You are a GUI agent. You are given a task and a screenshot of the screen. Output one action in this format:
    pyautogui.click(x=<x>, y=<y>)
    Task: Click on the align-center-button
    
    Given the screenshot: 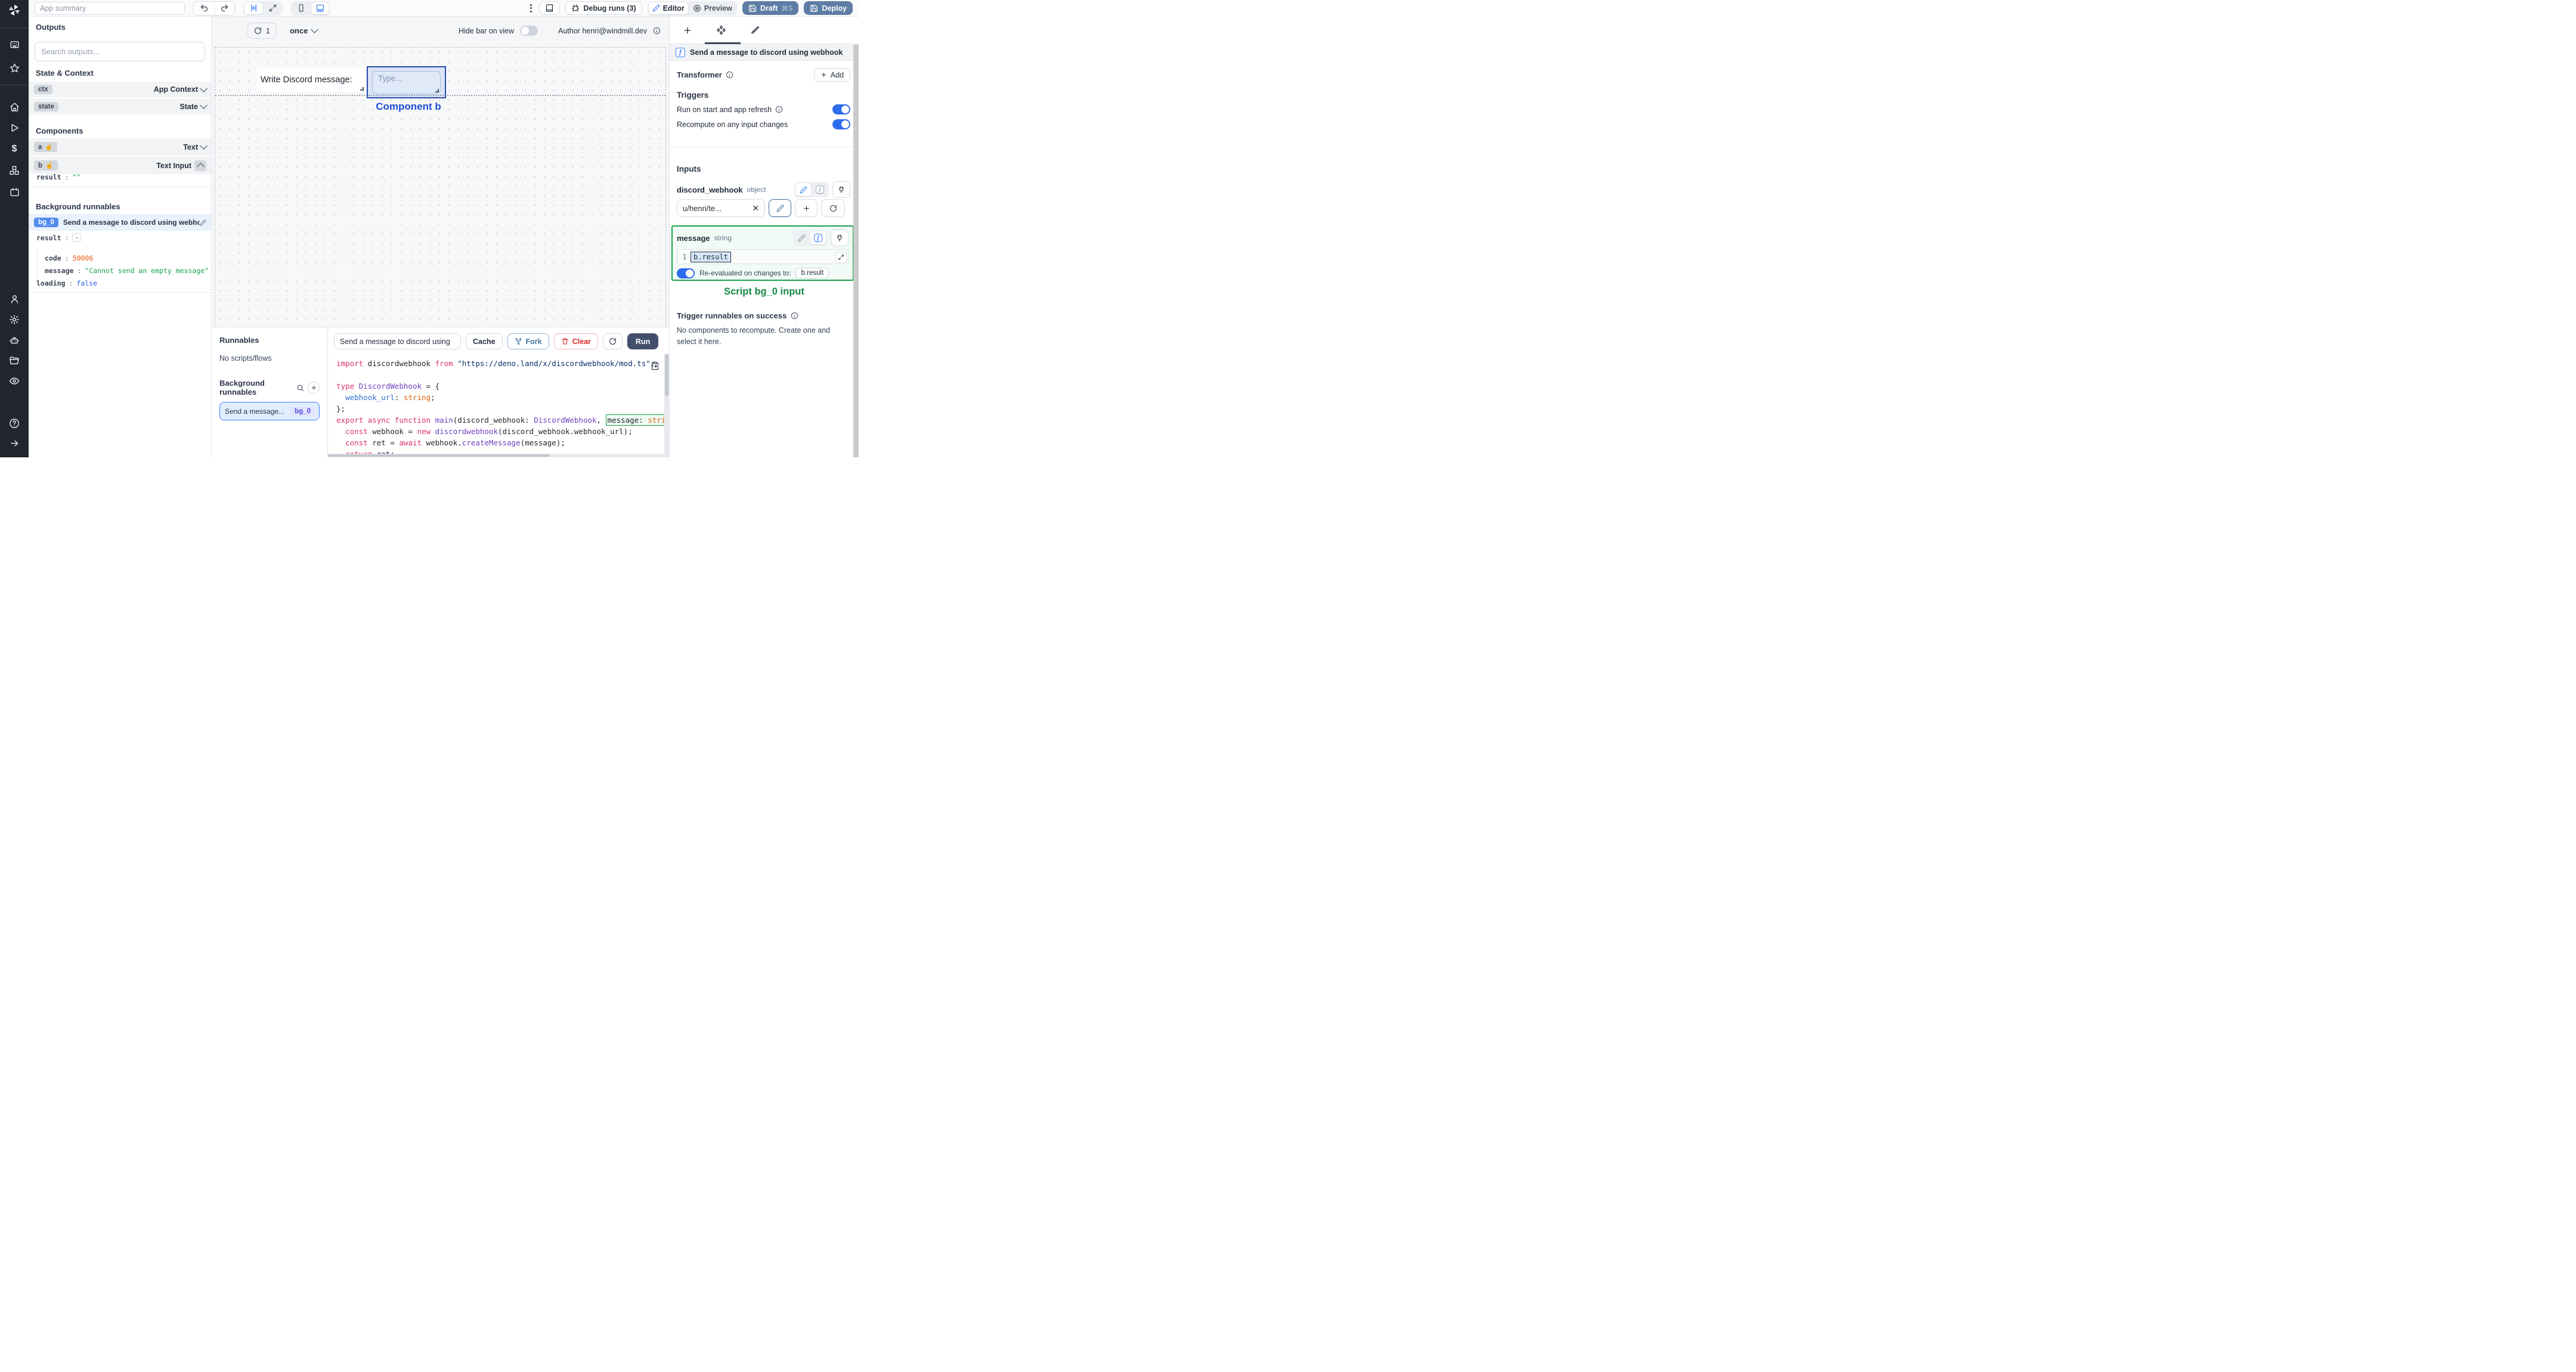 What is the action you would take?
    pyautogui.click(x=253, y=8)
    